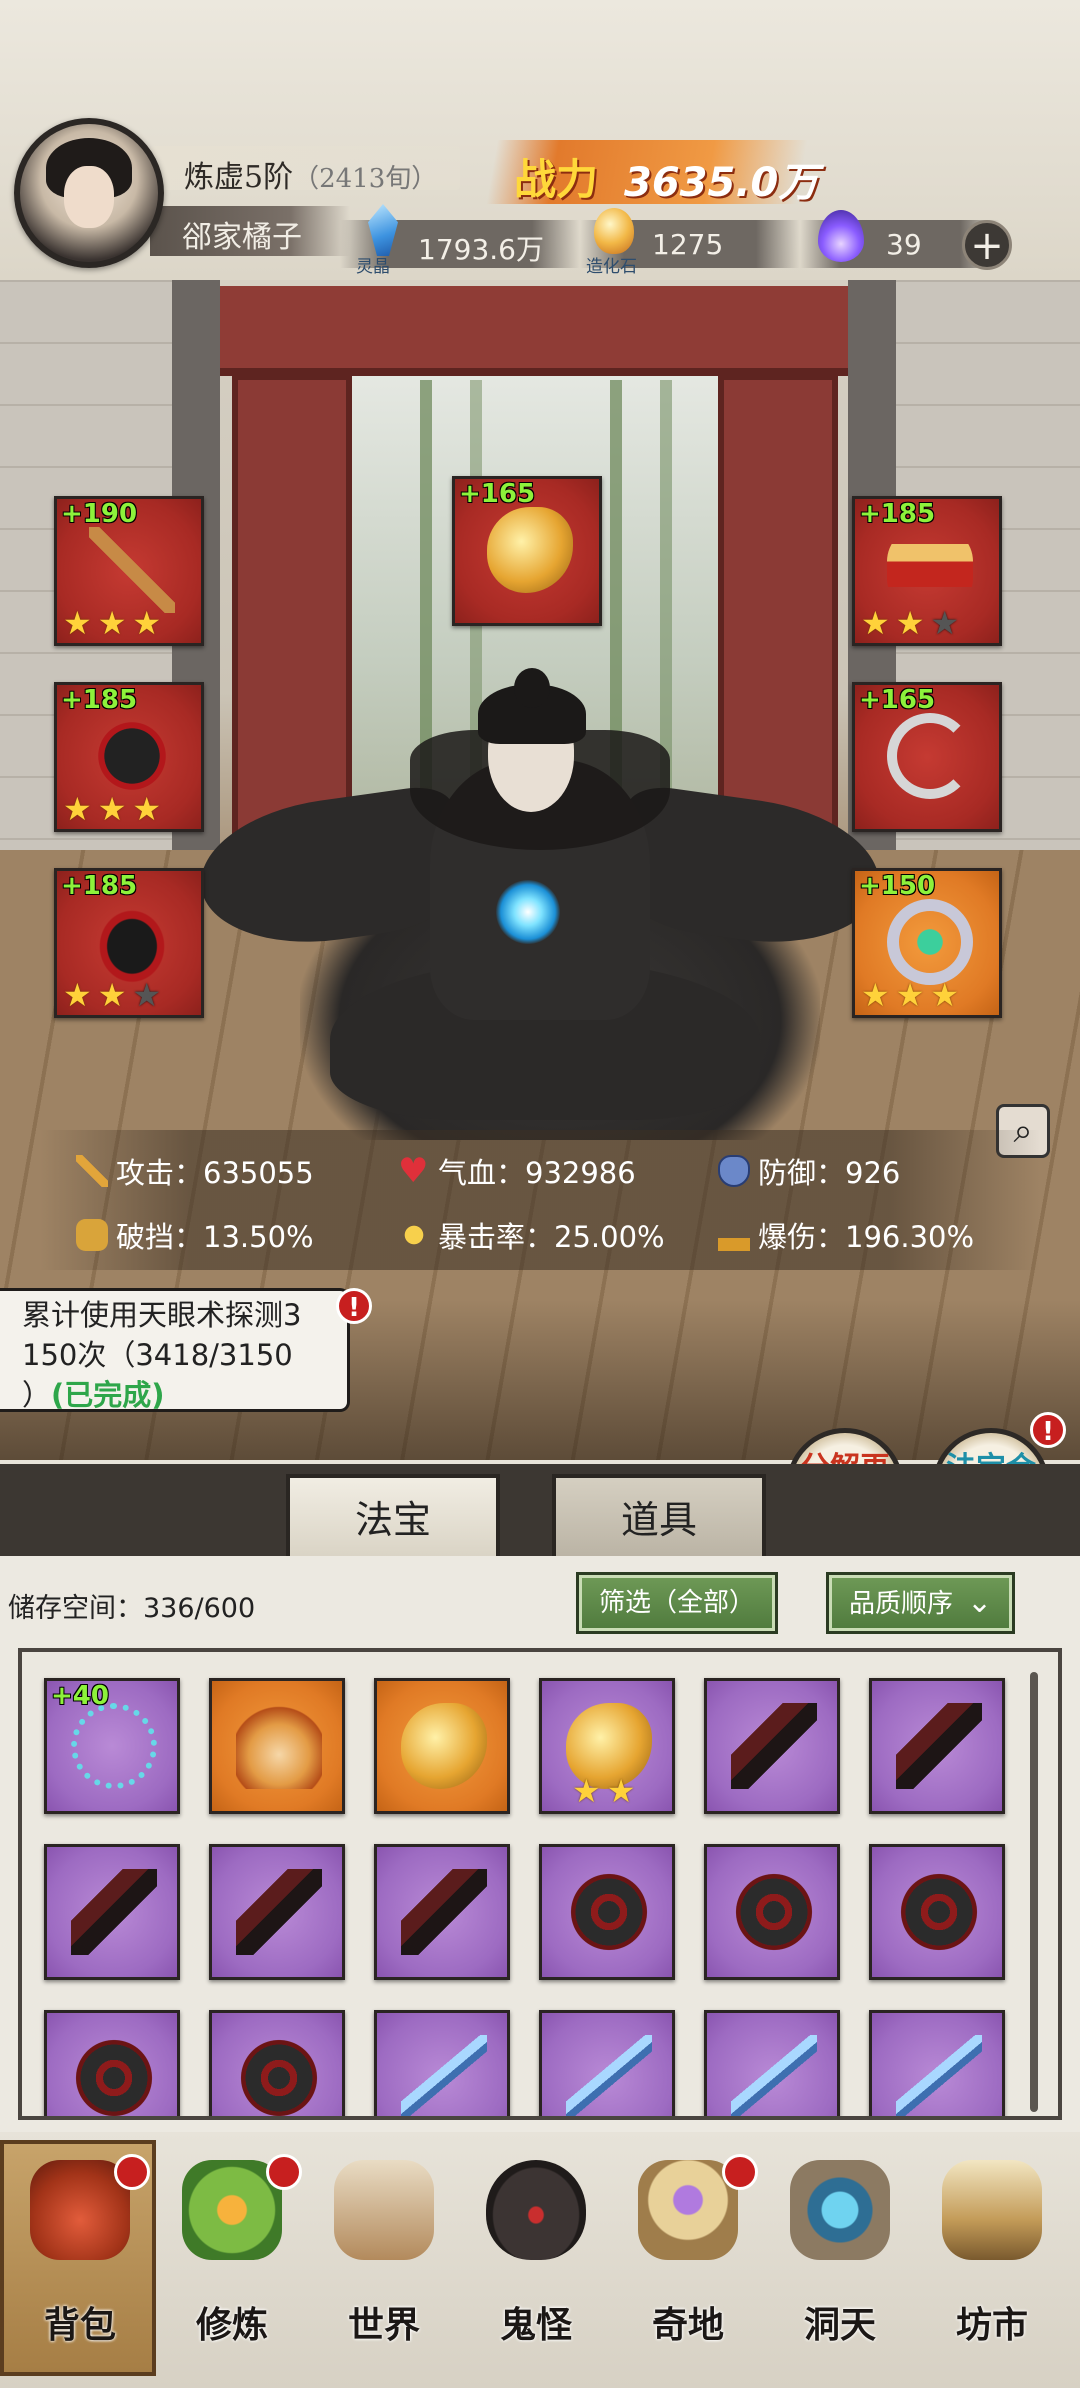 The height and width of the screenshot is (2388, 1080). I want to click on player-avatar, so click(89, 193).